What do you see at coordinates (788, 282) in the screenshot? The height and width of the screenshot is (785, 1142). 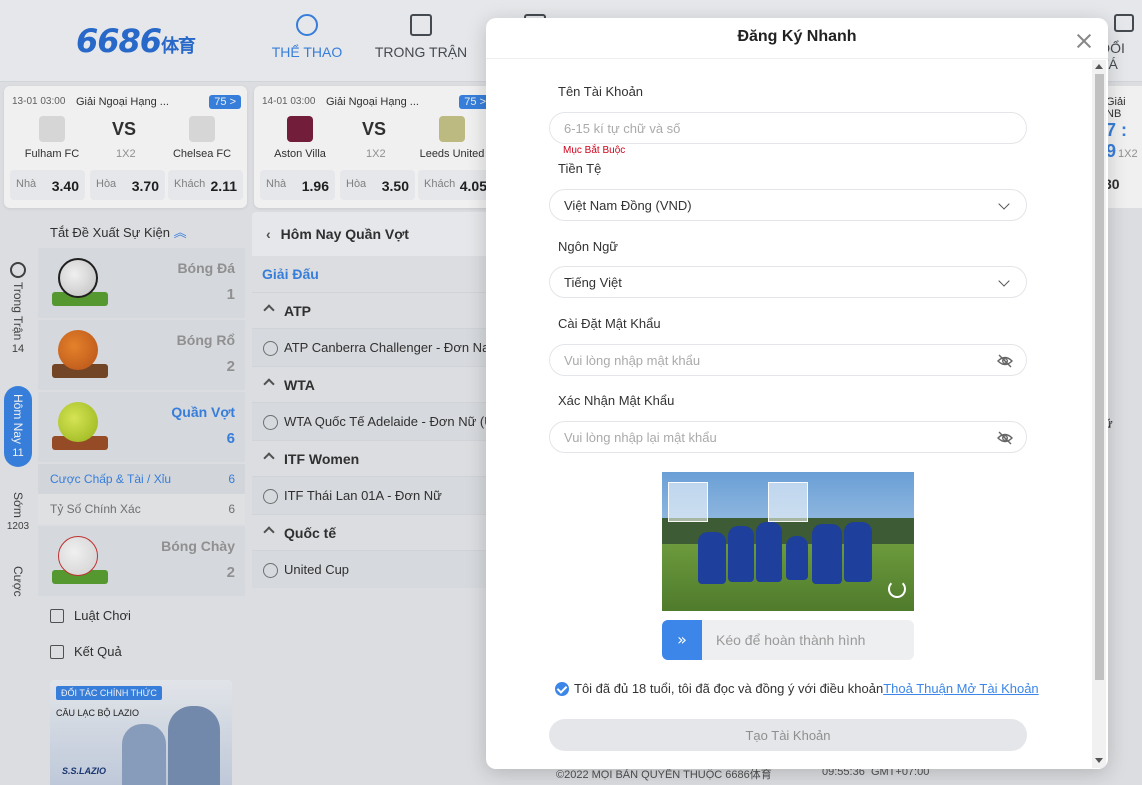 I see `language-select: Tiếng Việt` at bounding box center [788, 282].